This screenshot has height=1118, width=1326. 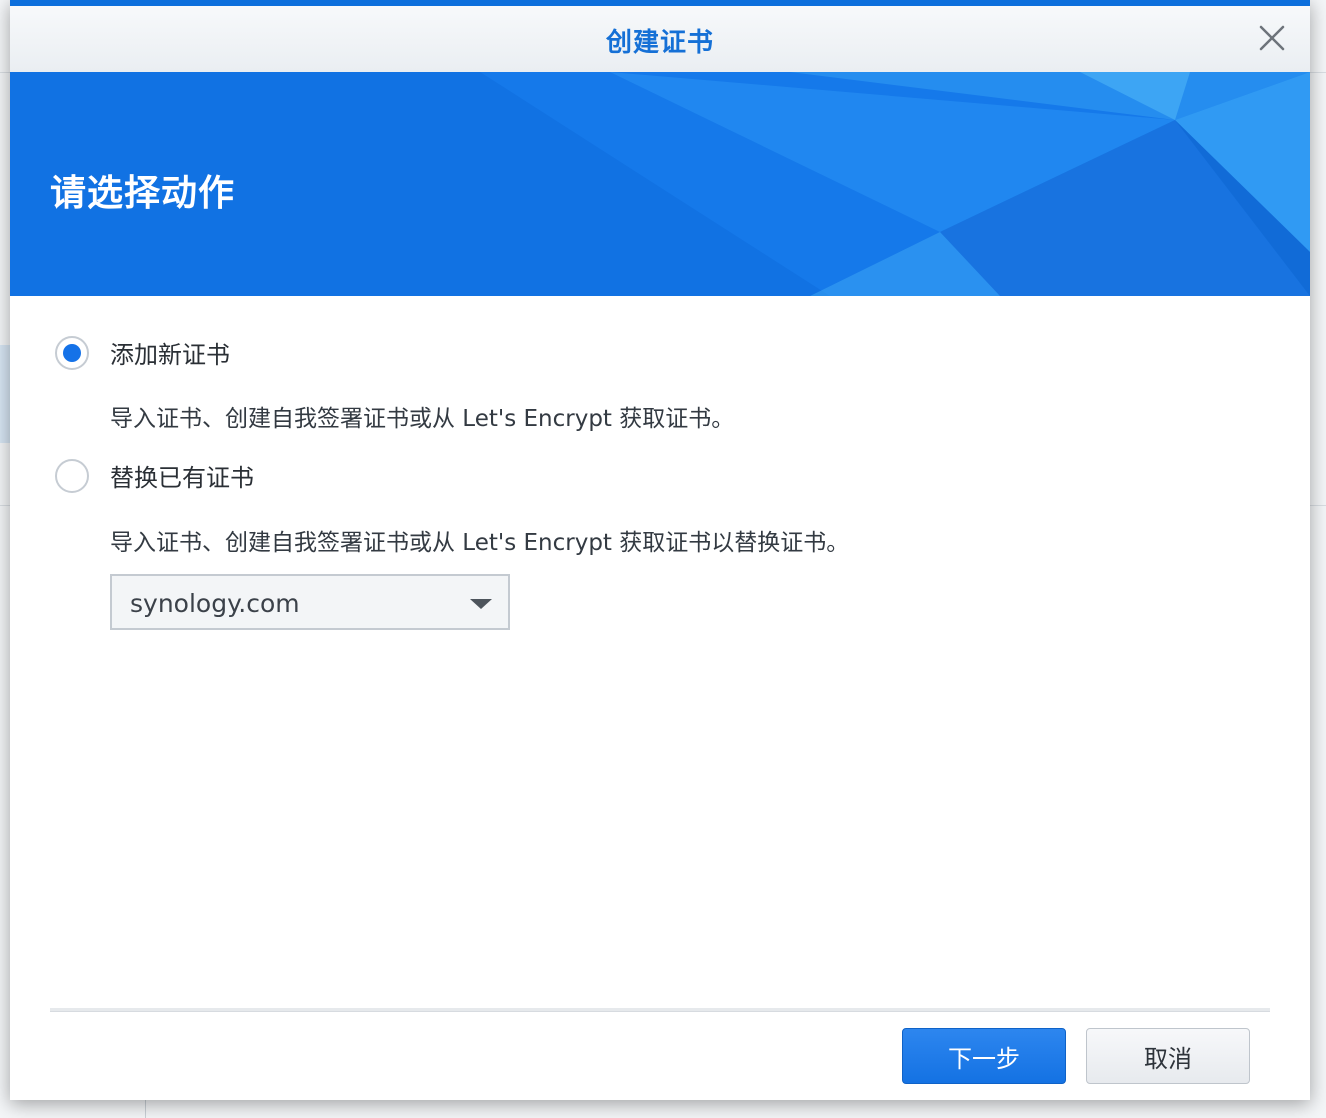 What do you see at coordinates (660, 1010) in the screenshot?
I see `footer-divider` at bounding box center [660, 1010].